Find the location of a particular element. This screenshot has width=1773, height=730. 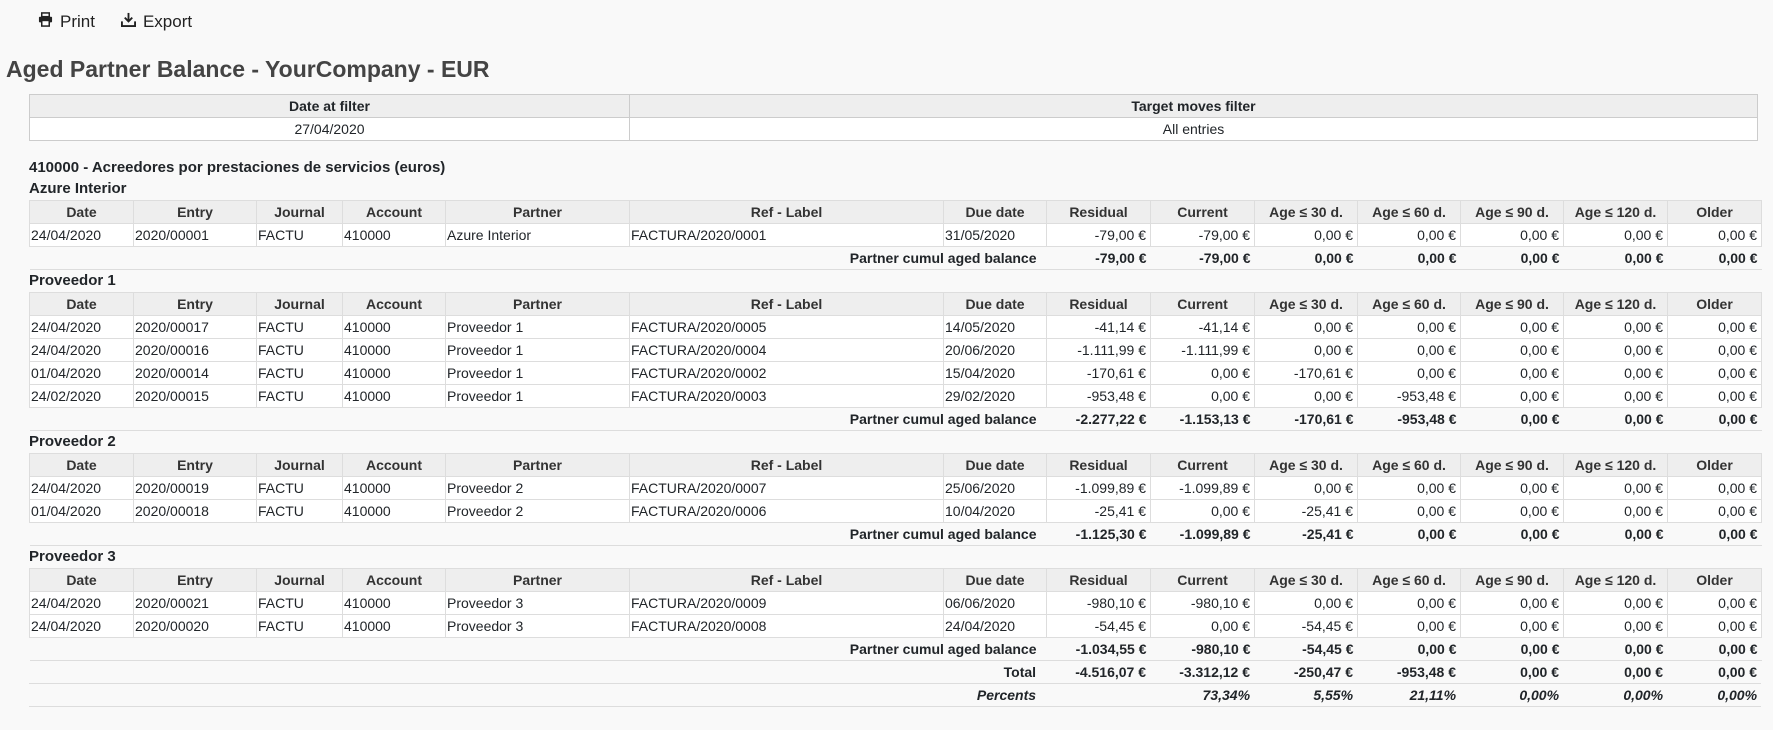

cell-ref-label: FACTURA/2020/0004 is located at coordinates (786, 350).